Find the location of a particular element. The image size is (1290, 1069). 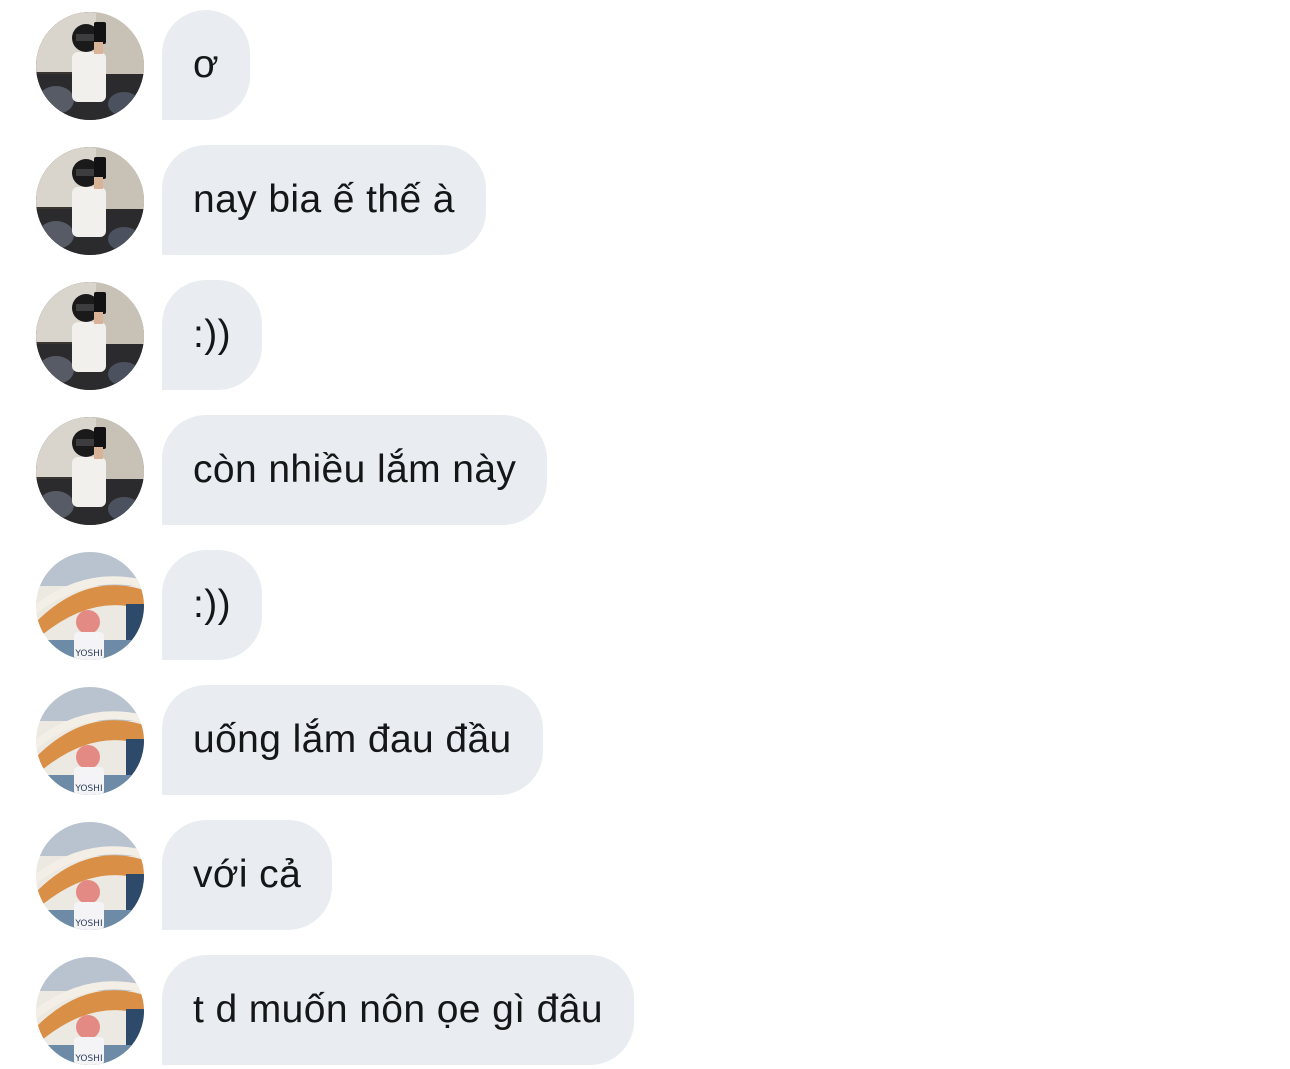

message-text: ơ is located at coordinates (206, 64).